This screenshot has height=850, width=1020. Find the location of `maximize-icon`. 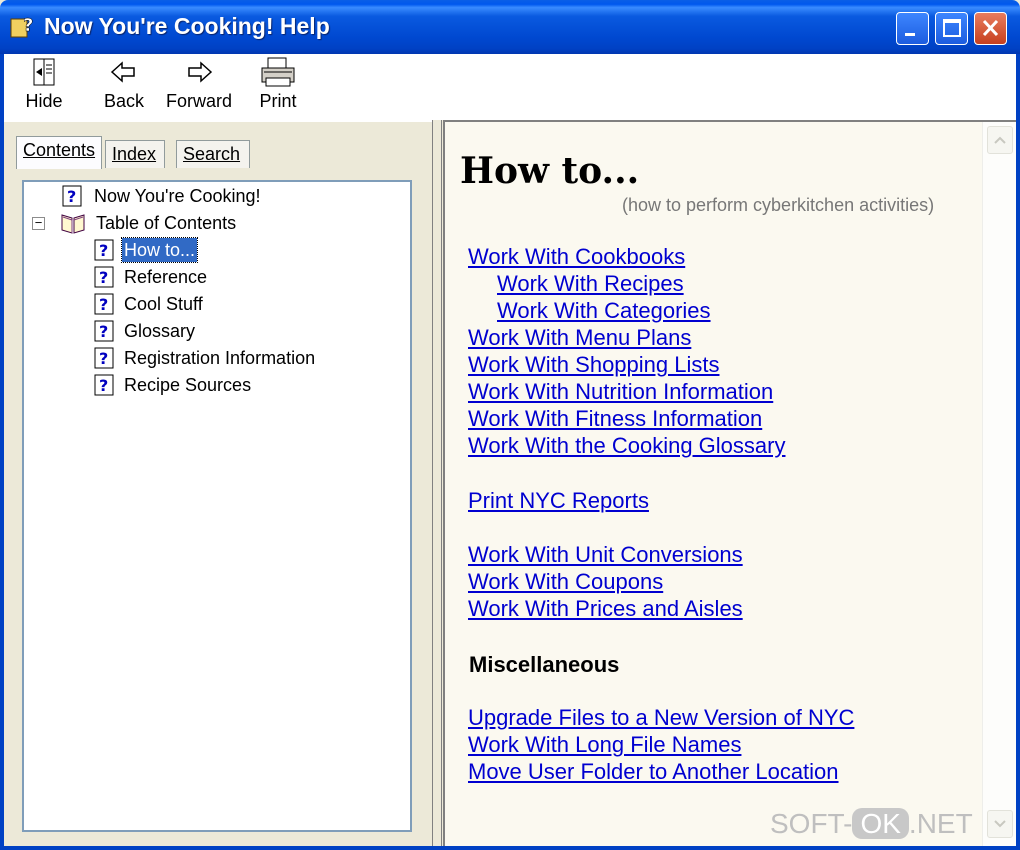

maximize-icon is located at coordinates (952, 28).